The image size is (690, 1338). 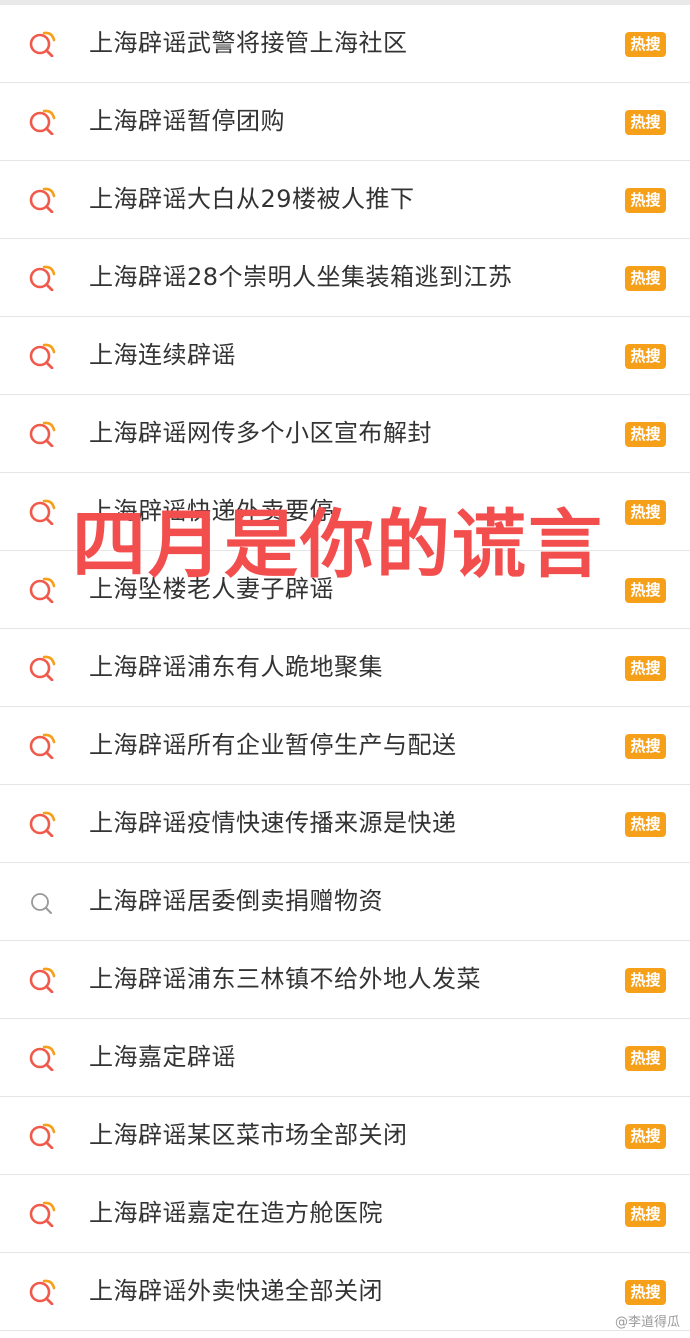 I want to click on hot-search-row: 上海辟谣网传多个小区宣布解封 热搜, so click(x=345, y=434).